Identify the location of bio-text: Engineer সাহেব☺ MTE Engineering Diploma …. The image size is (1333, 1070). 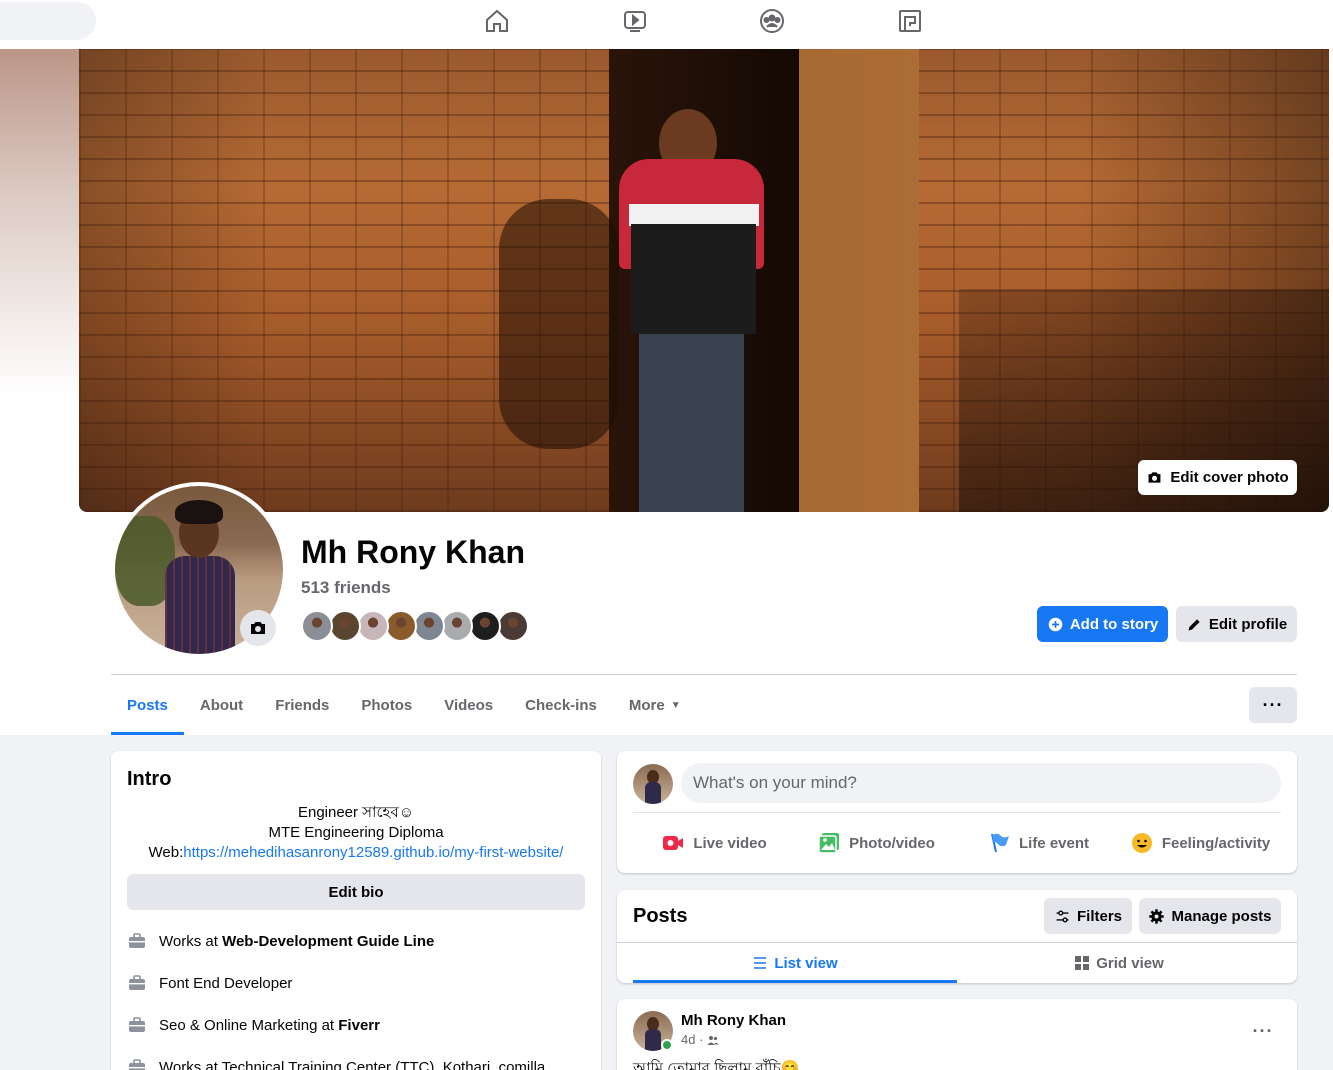
(356, 833).